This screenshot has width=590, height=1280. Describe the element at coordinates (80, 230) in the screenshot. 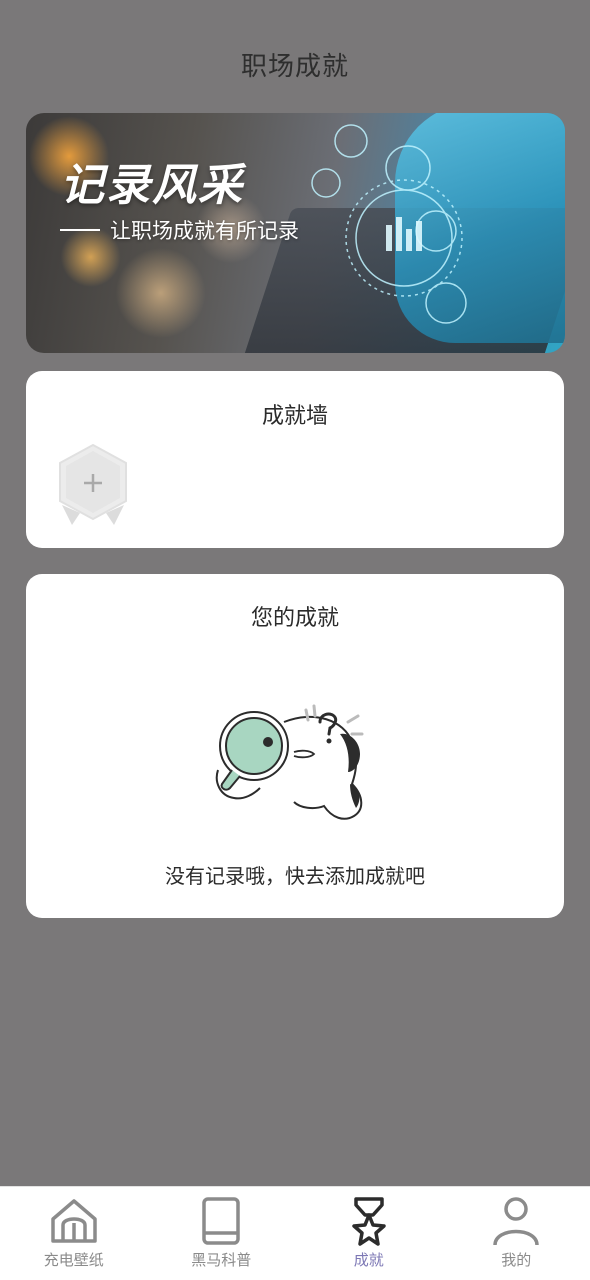

I see `banner-dash` at that location.